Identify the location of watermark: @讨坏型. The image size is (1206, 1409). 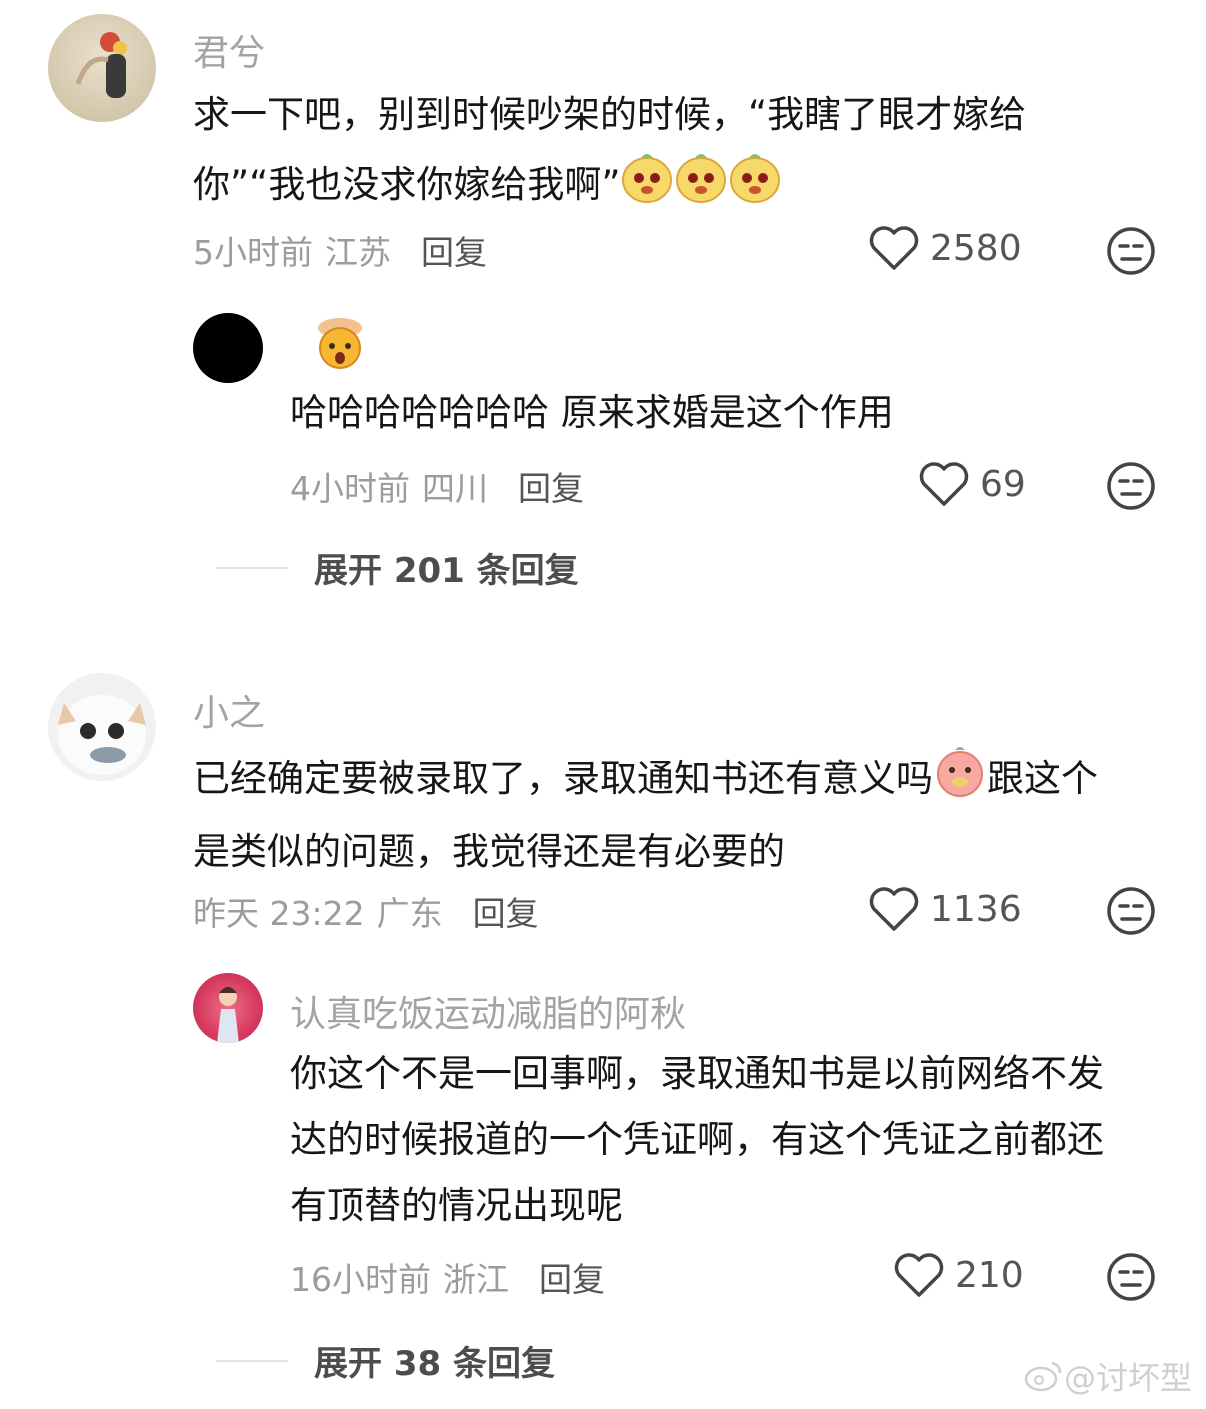
(1108, 1376).